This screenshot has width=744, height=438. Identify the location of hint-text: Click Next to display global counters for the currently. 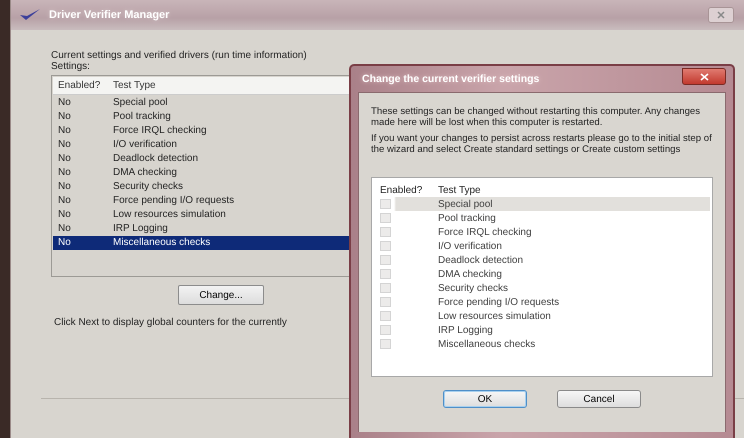
(171, 322).